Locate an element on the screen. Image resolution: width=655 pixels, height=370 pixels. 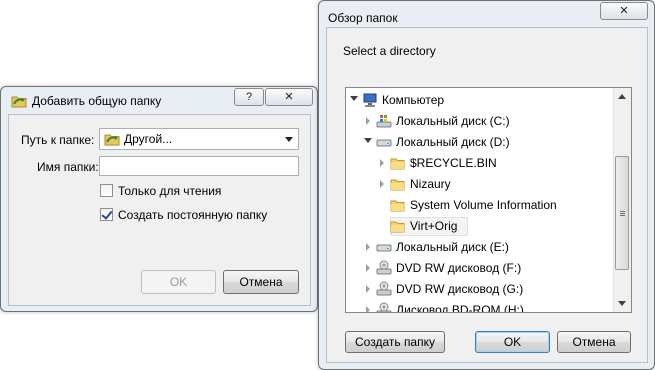
tree-item-label: Локальный диск (E:) is located at coordinates (452, 247).